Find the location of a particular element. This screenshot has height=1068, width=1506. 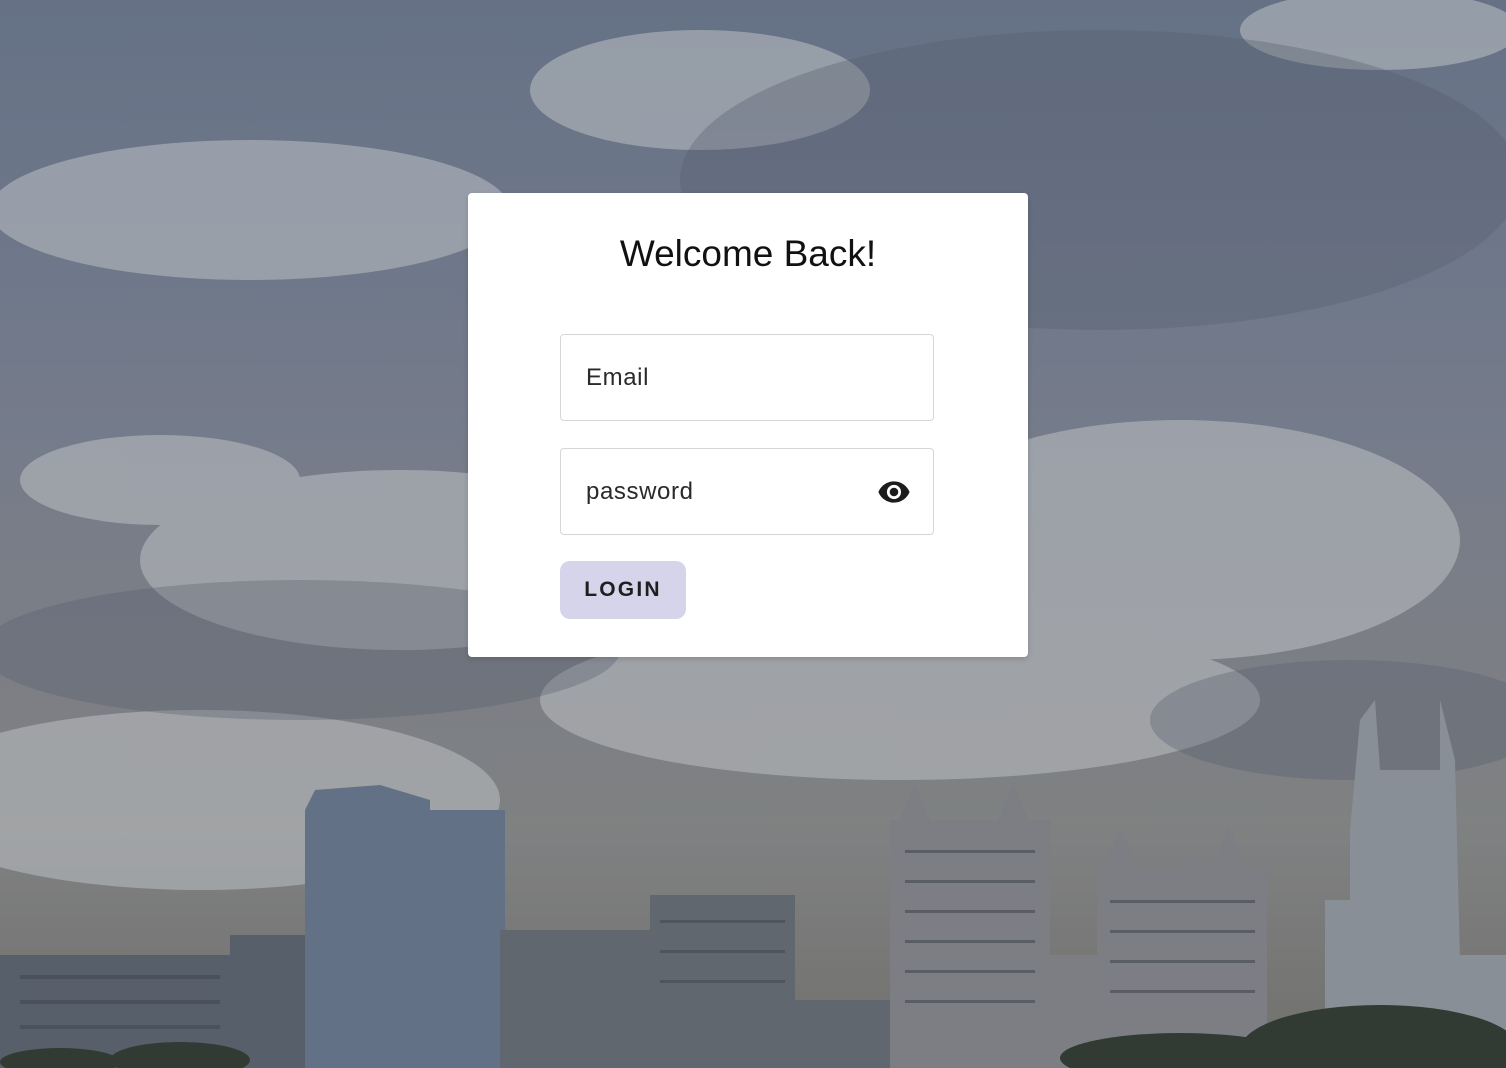

password-field is located at coordinates (726, 491).